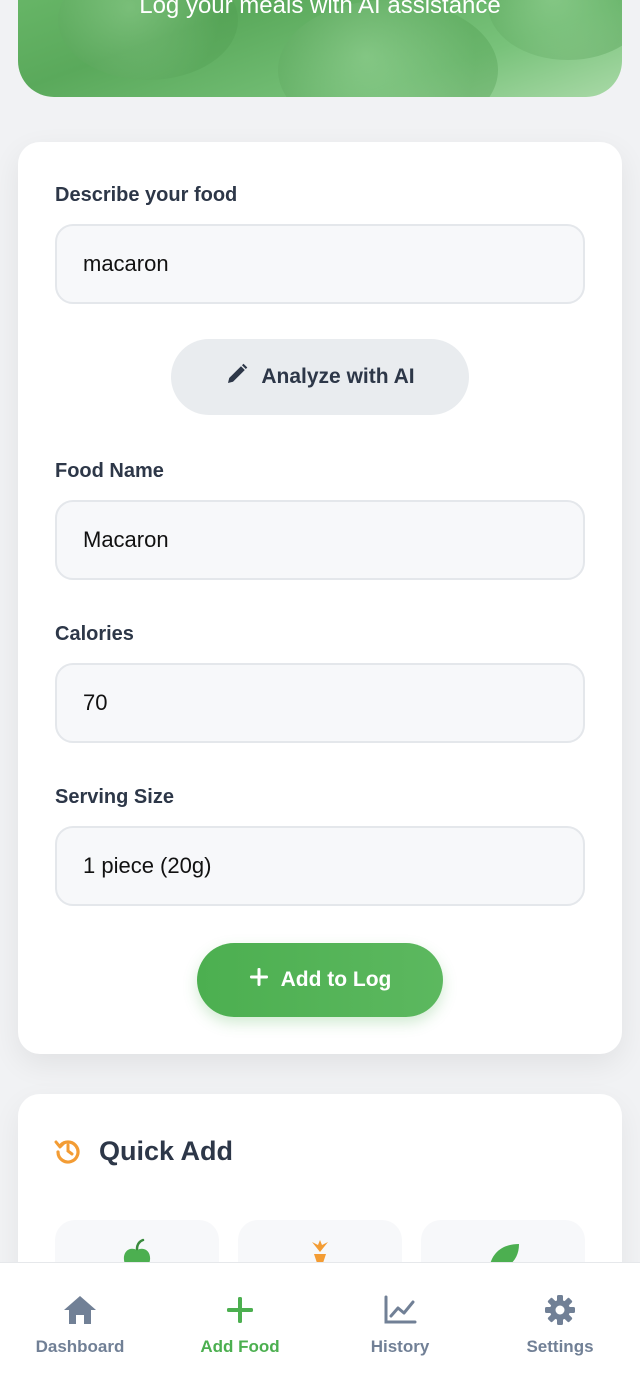 This screenshot has width=640, height=1387. Describe the element at coordinates (320, 866) in the screenshot. I see `serving-size-input: 1 piece (20g)` at that location.